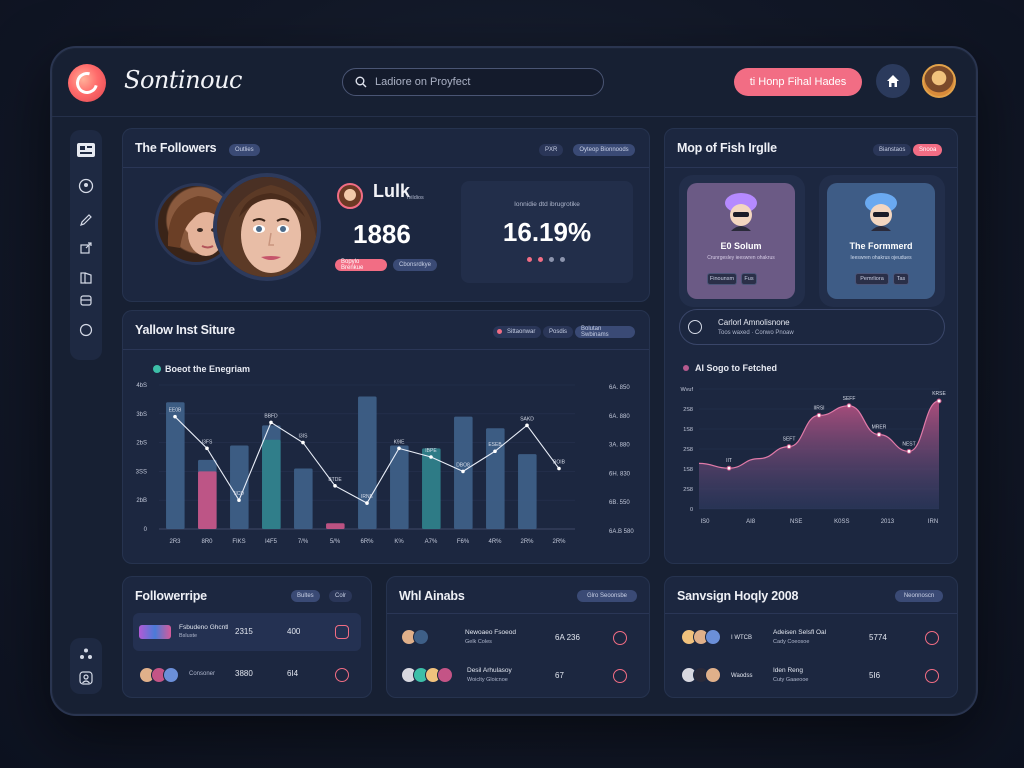 Image resolution: width=1024 pixels, height=768 pixels. Describe the element at coordinates (244, 150) in the screenshot. I see `followers-badge: Outlies` at that location.